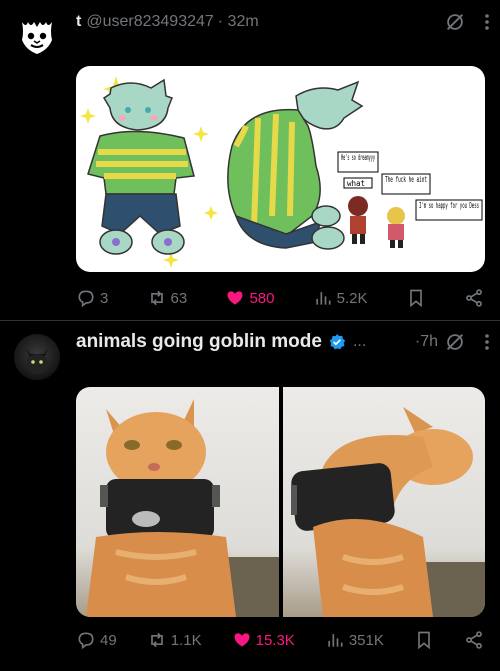 The width and height of the screenshot is (500, 671). Describe the element at coordinates (275, 640) in the screenshot. I see `like-count: 15.3K` at that location.